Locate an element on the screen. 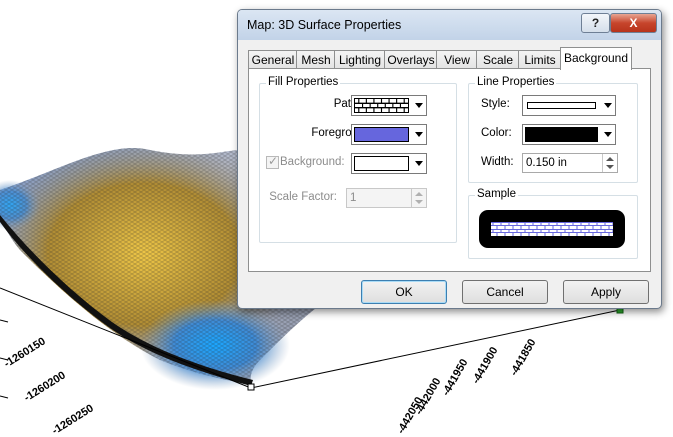 This screenshot has width=673, height=437. close-button: X is located at coordinates (633, 23).